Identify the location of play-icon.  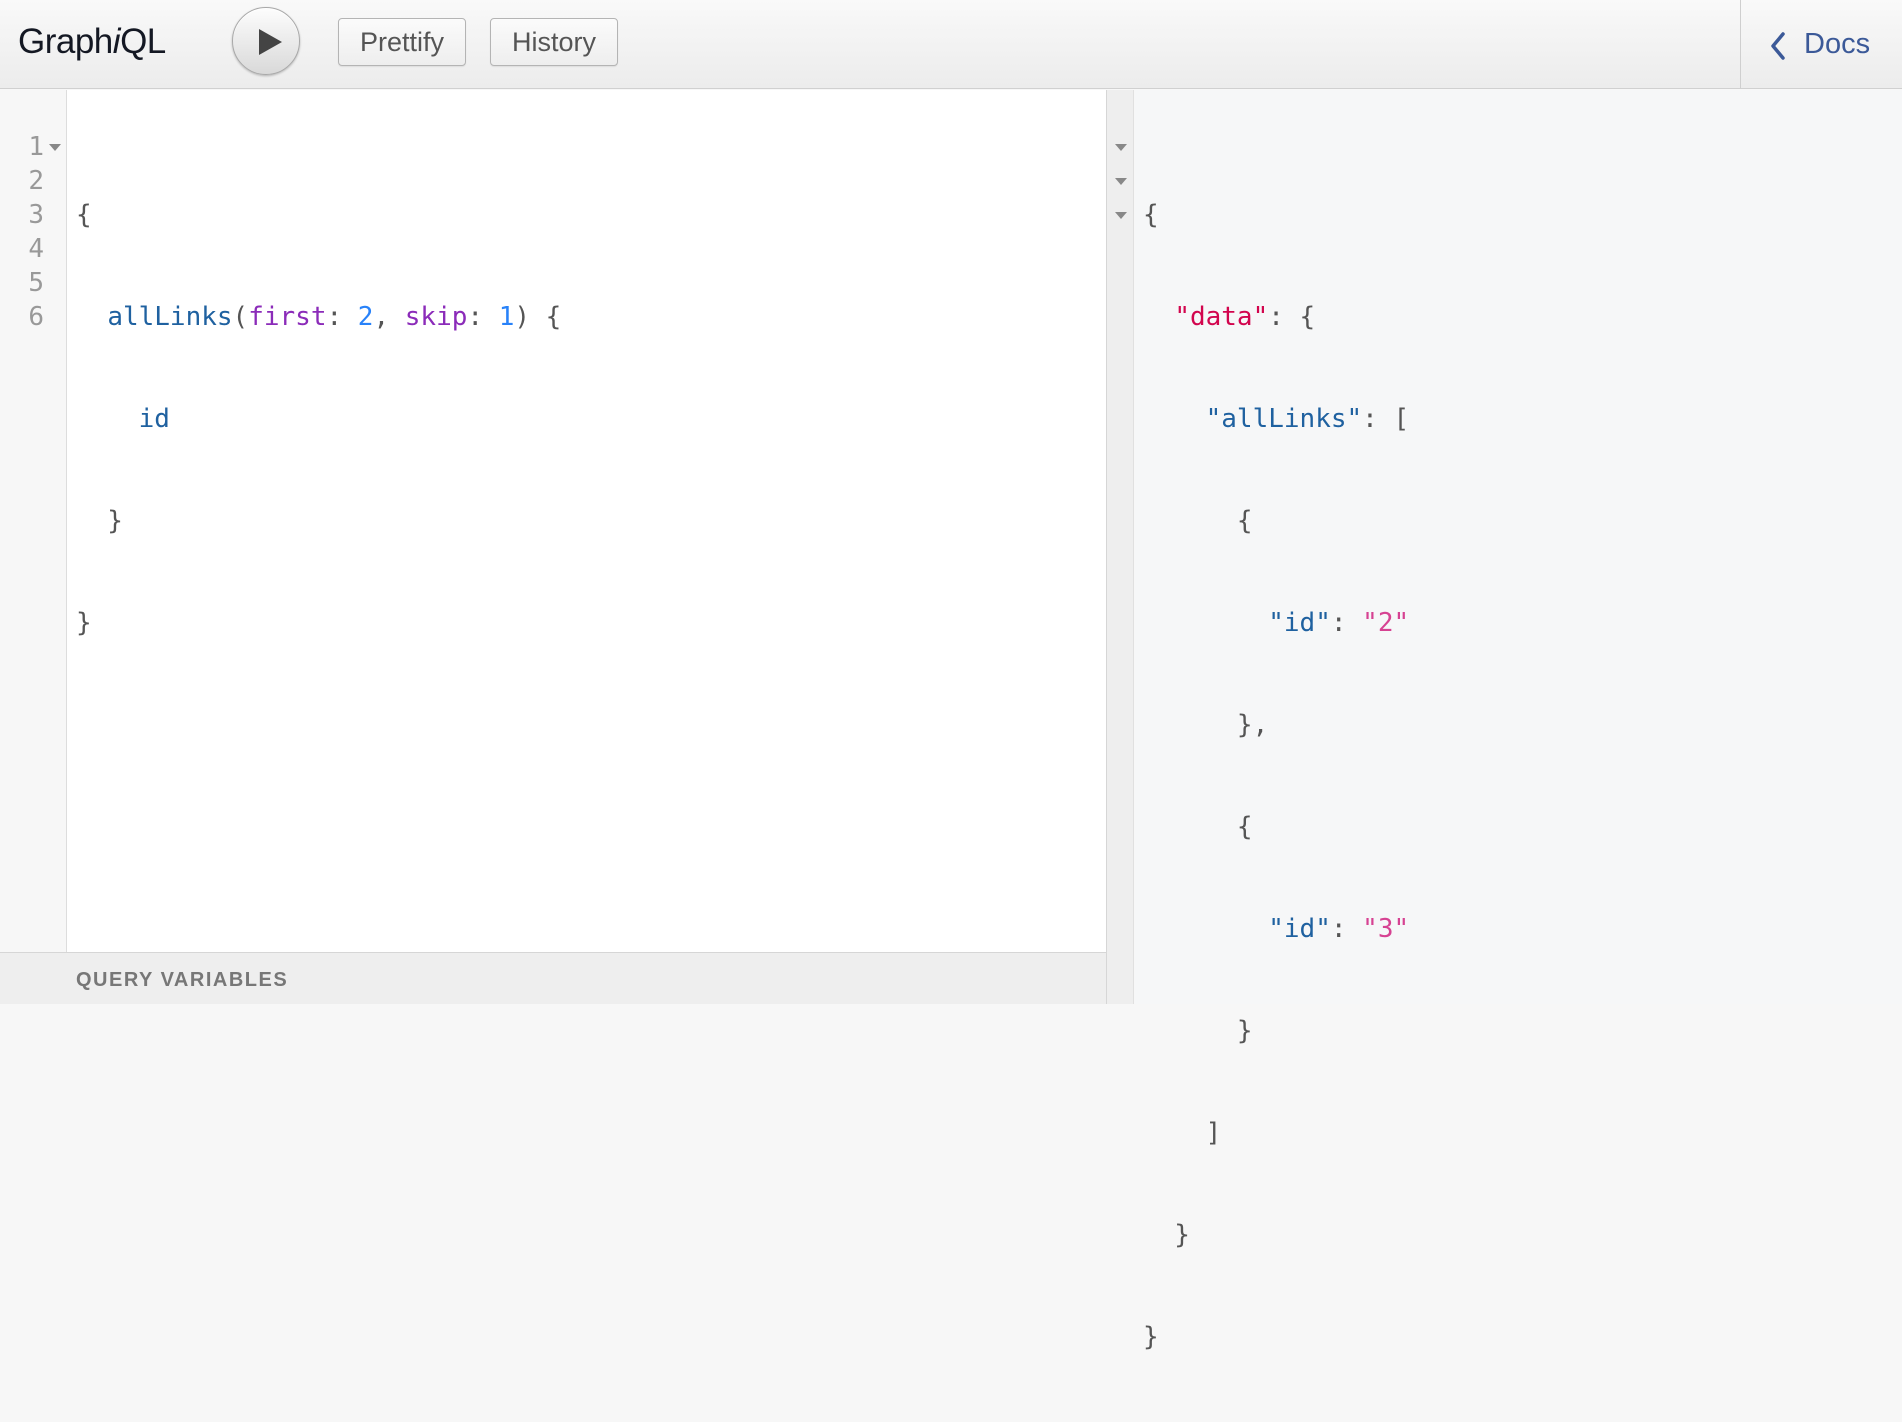
(270, 42).